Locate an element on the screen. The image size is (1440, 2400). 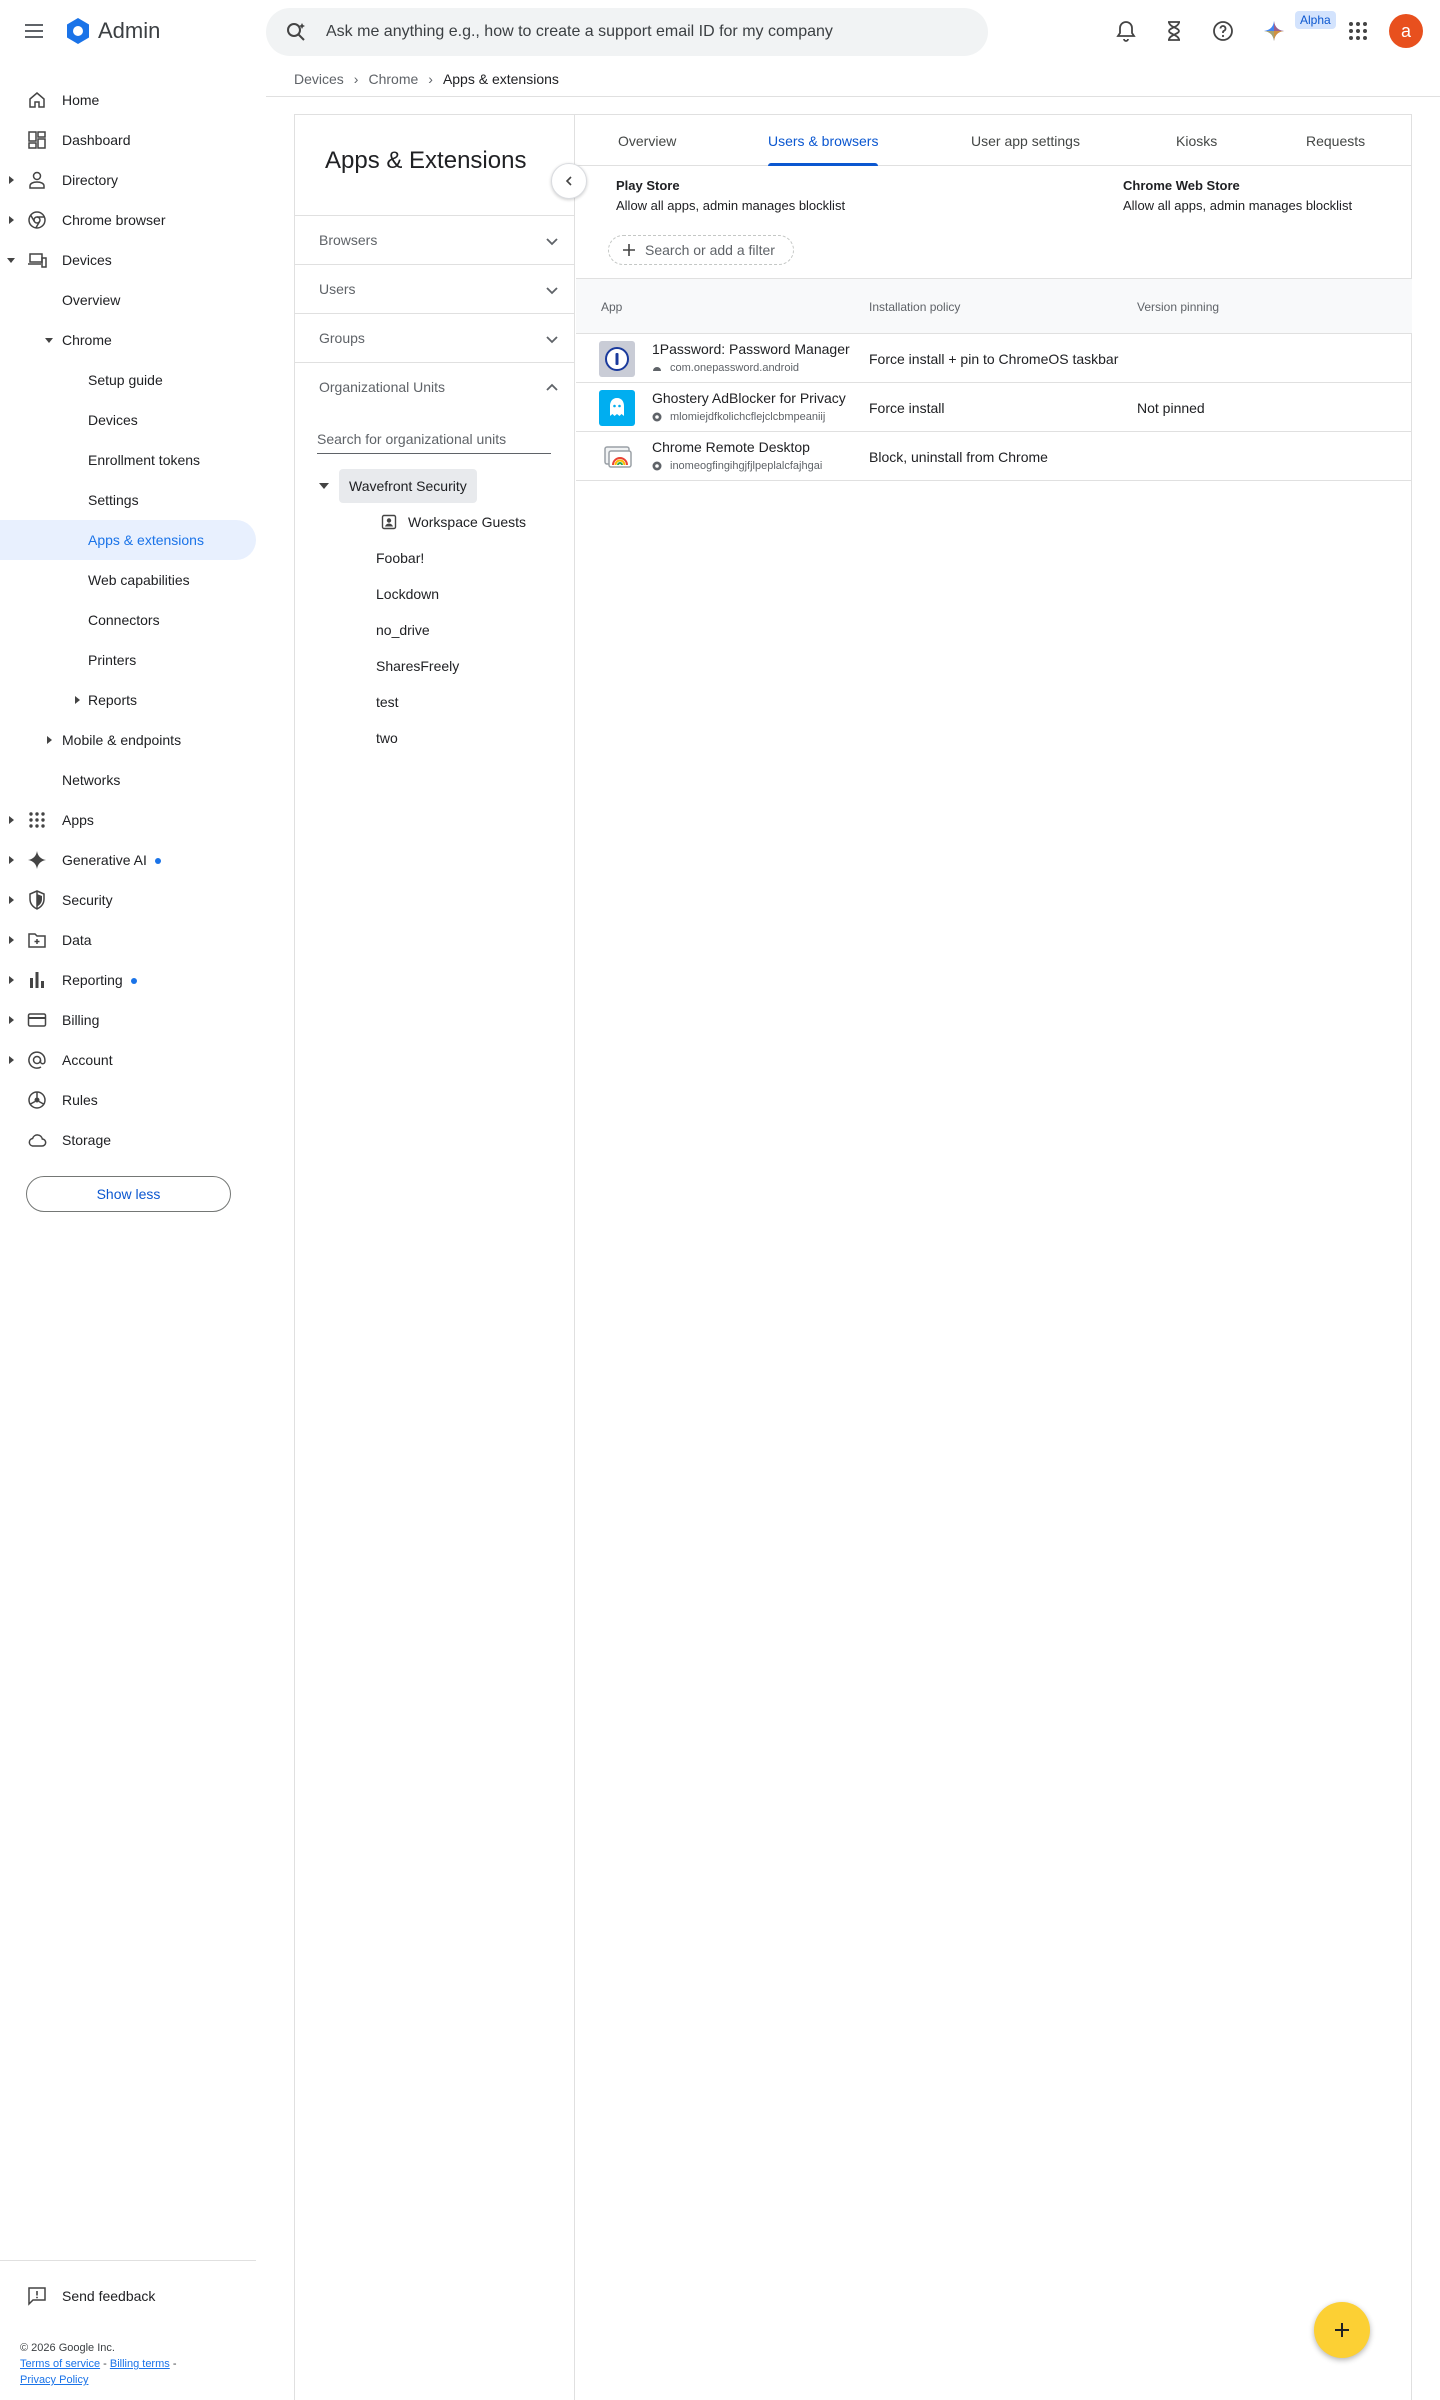
new-indicator-dot is located at coordinates (133, 981).